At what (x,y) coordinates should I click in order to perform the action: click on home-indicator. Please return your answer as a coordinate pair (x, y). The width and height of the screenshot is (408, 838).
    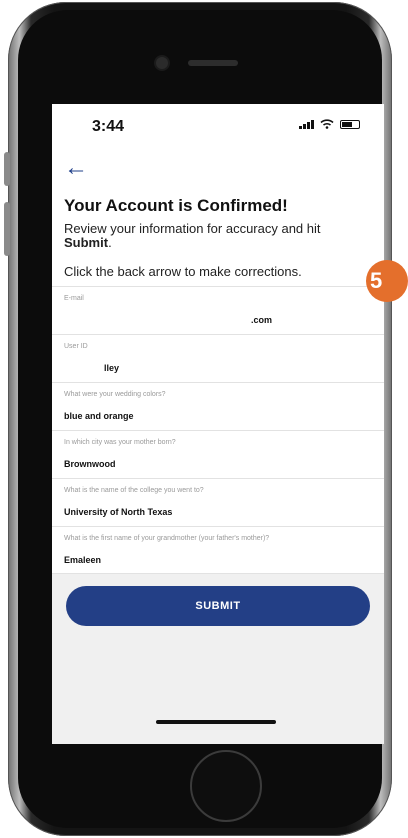
    Looking at the image, I should click on (216, 722).